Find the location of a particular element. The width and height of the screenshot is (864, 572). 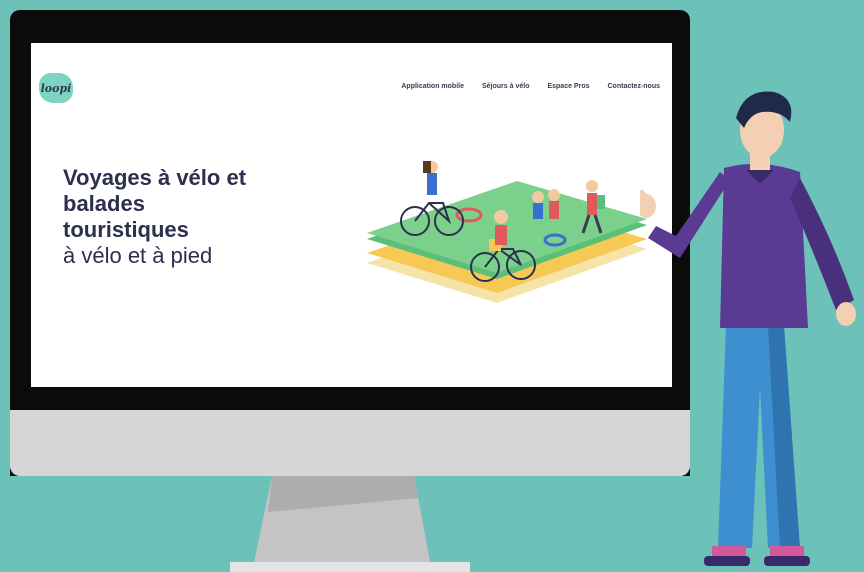

nav-application-mobile: Application mobile is located at coordinates (432, 86).